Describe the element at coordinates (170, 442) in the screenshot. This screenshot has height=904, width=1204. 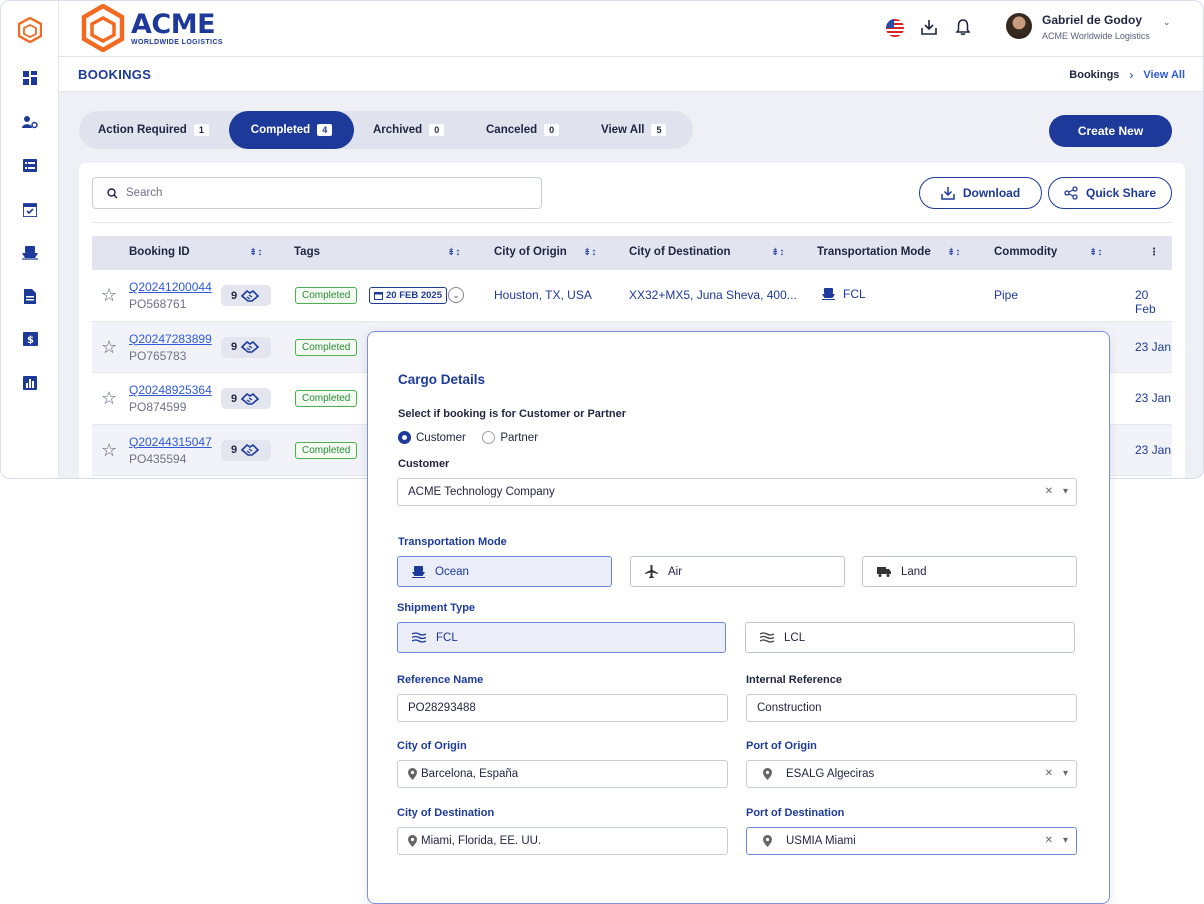
I see `booking-id-link: Q20244315047` at that location.